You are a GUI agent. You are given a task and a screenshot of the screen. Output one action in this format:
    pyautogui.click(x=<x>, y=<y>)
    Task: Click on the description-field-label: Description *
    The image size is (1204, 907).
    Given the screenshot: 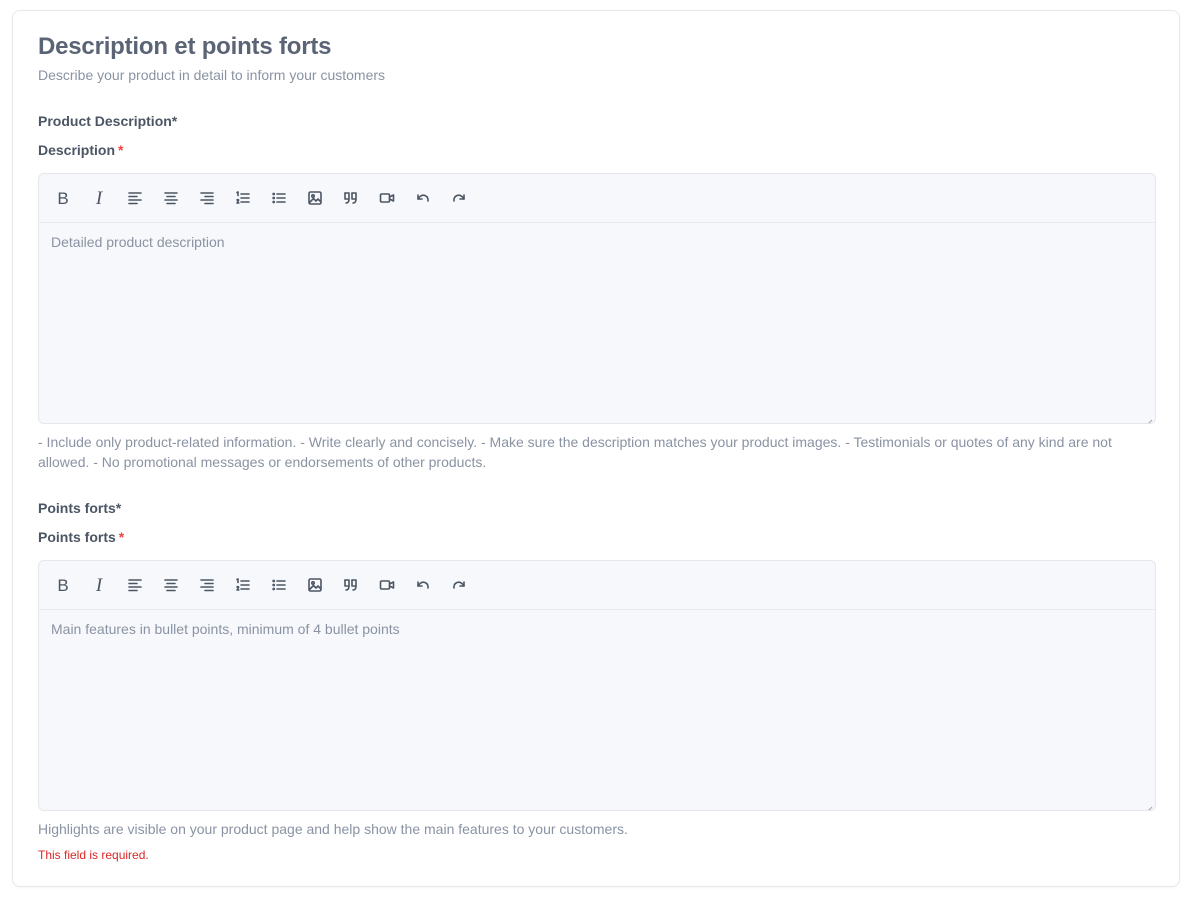 What is the action you would take?
    pyautogui.click(x=80, y=150)
    